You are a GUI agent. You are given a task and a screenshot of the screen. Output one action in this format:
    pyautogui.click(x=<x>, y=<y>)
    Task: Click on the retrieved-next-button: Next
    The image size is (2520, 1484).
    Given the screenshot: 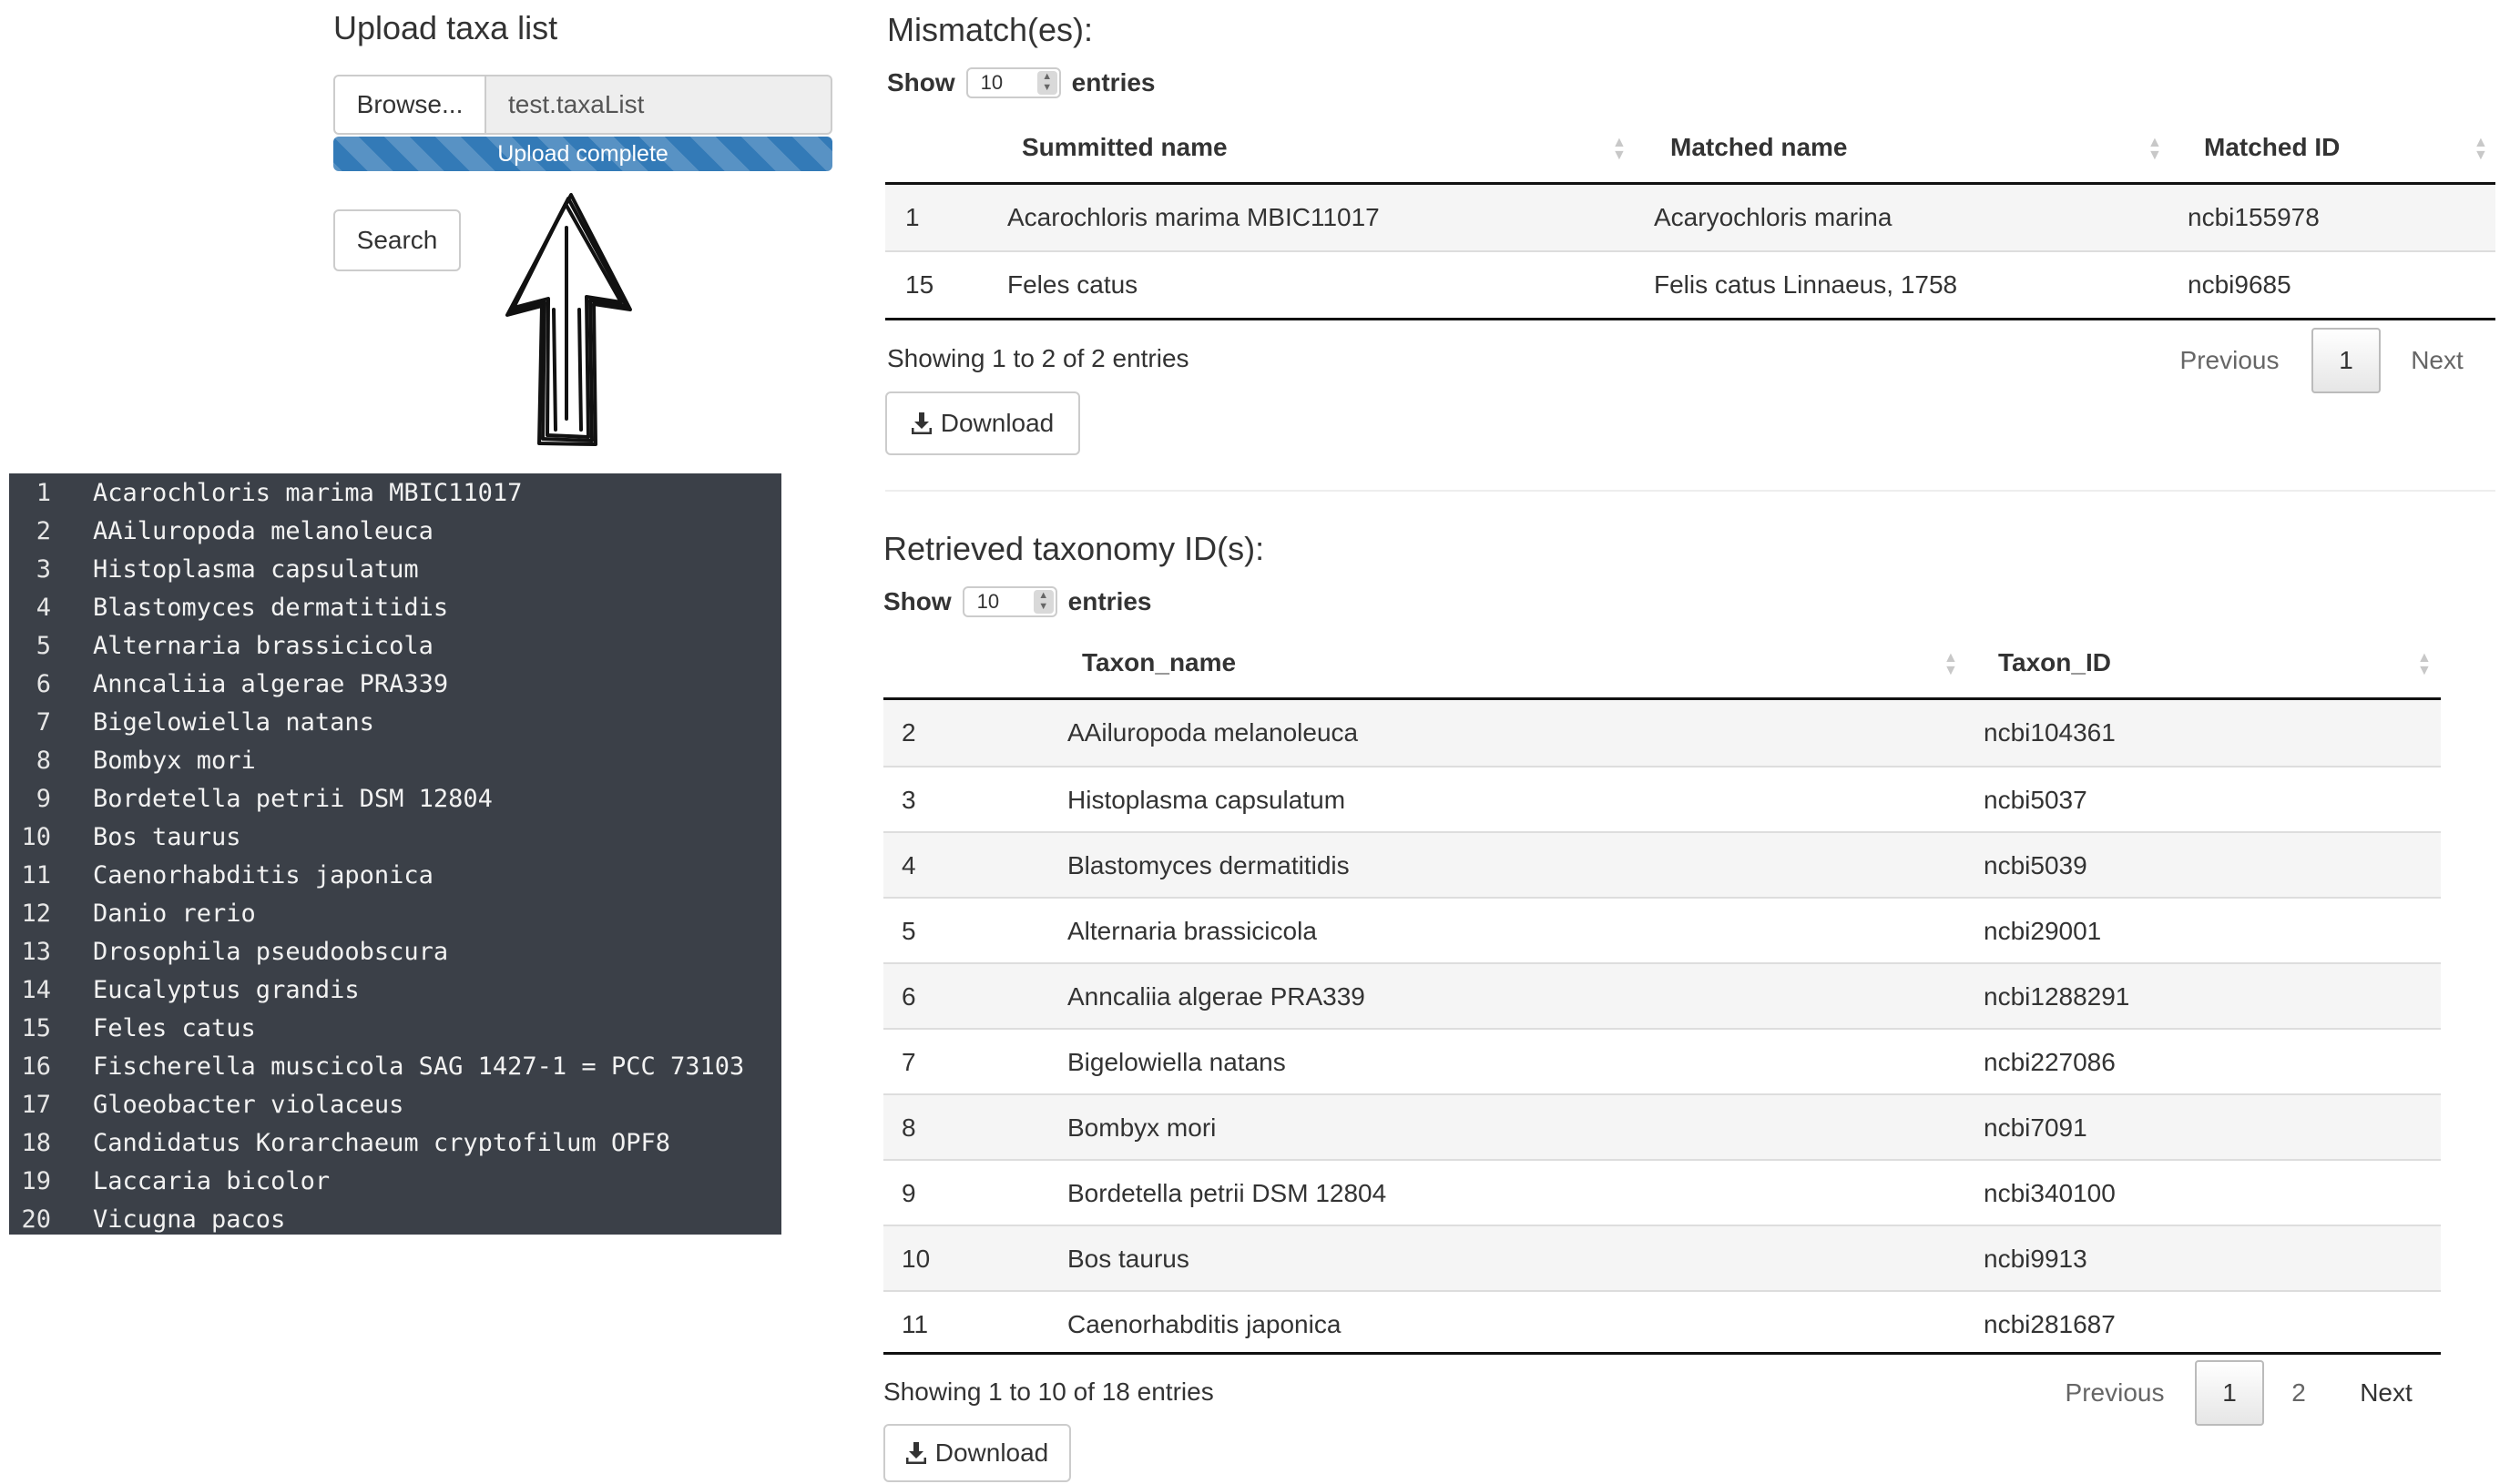 What is the action you would take?
    pyautogui.click(x=2386, y=1393)
    